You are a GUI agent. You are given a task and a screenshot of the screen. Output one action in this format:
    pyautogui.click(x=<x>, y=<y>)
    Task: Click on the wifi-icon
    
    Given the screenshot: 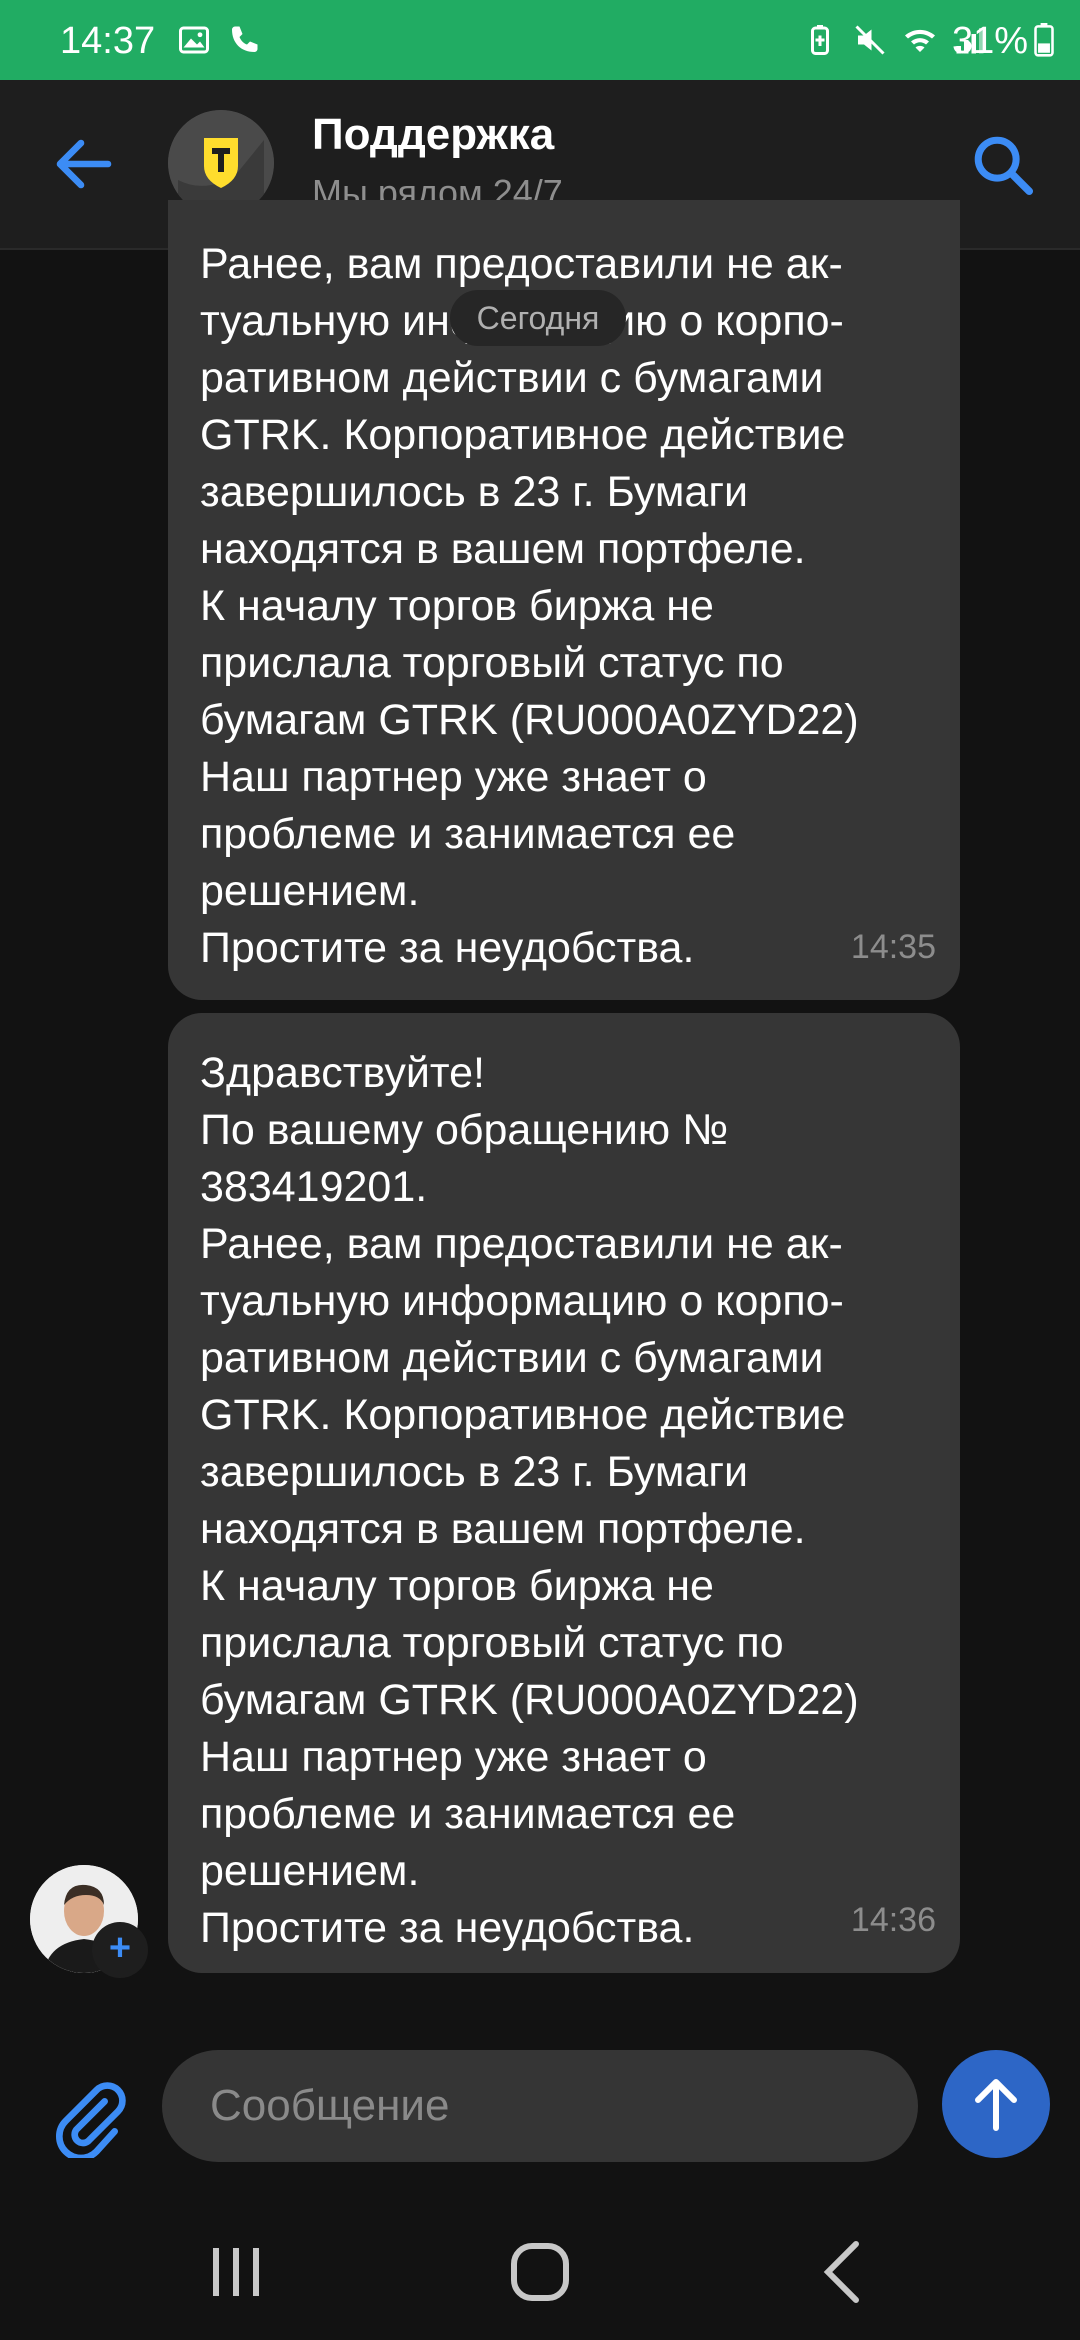 What is the action you would take?
    pyautogui.click(x=920, y=40)
    